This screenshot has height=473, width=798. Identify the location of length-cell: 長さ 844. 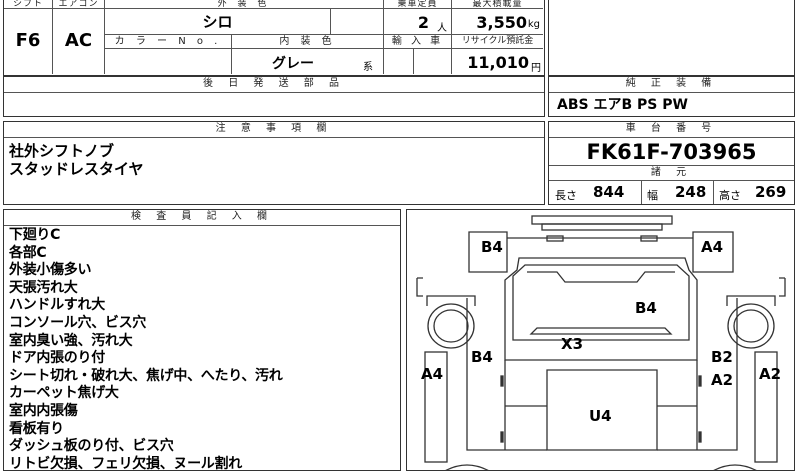
(595, 192).